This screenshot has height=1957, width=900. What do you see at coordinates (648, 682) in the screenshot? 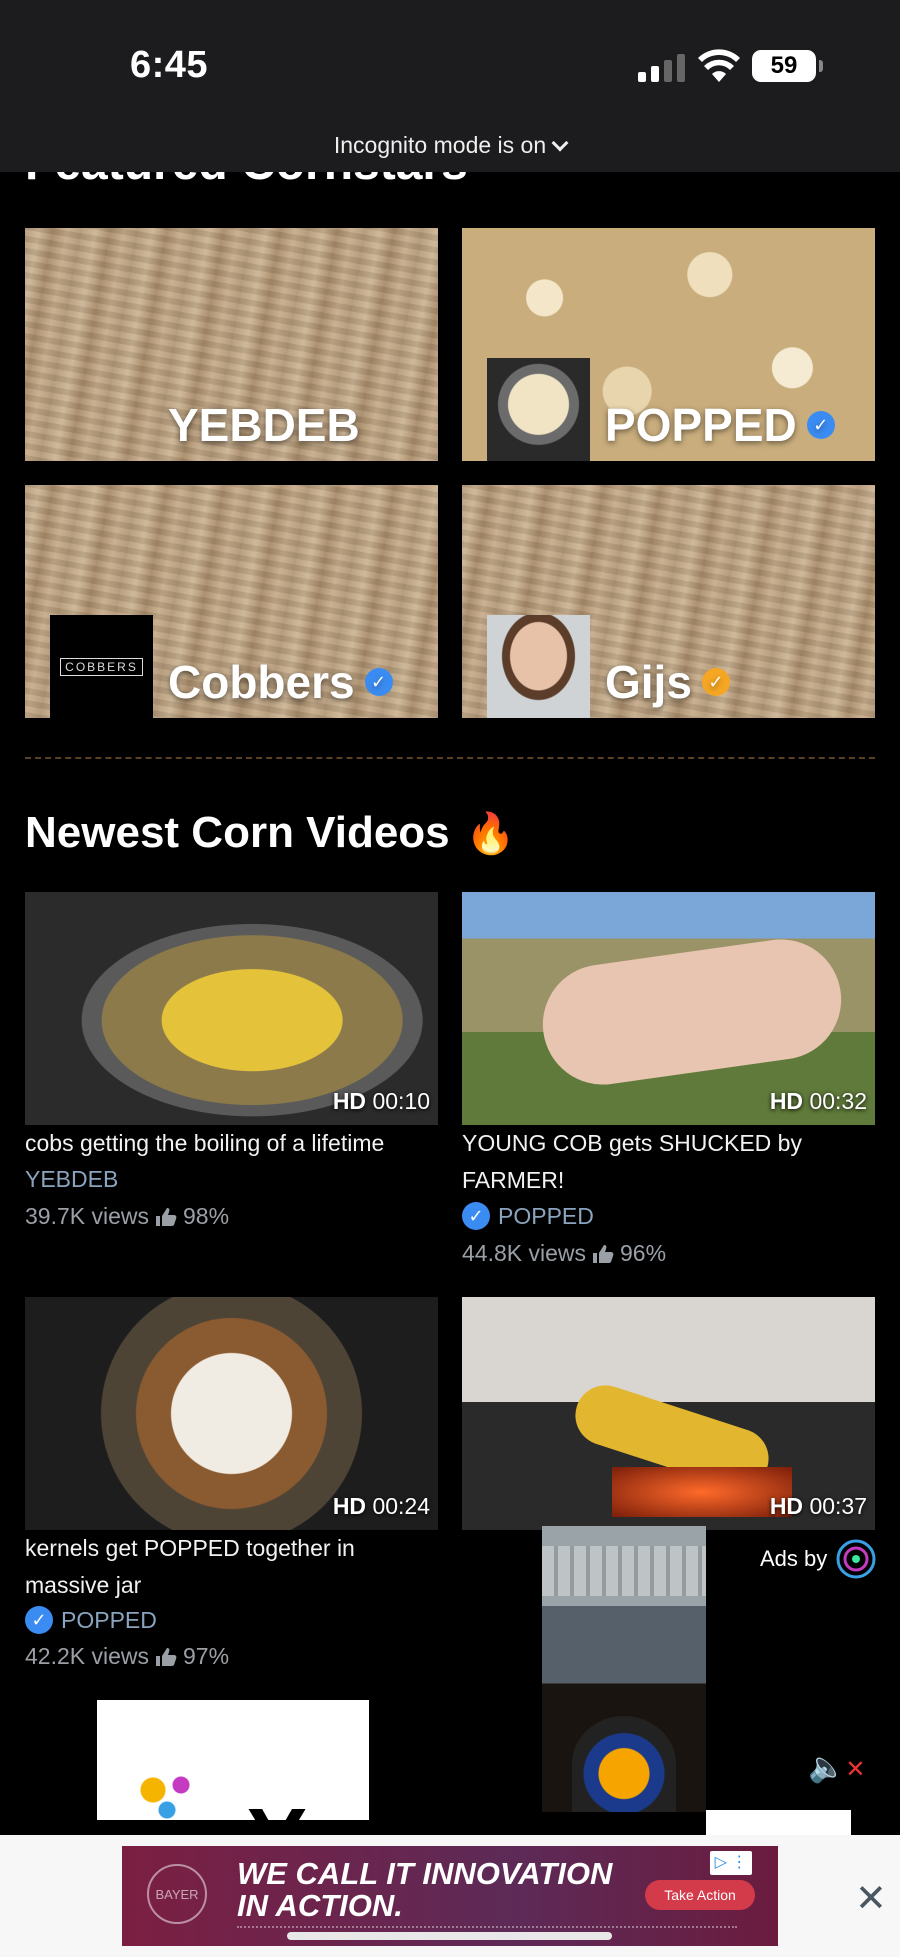
I see `cornstar-name-label: Gijs` at bounding box center [648, 682].